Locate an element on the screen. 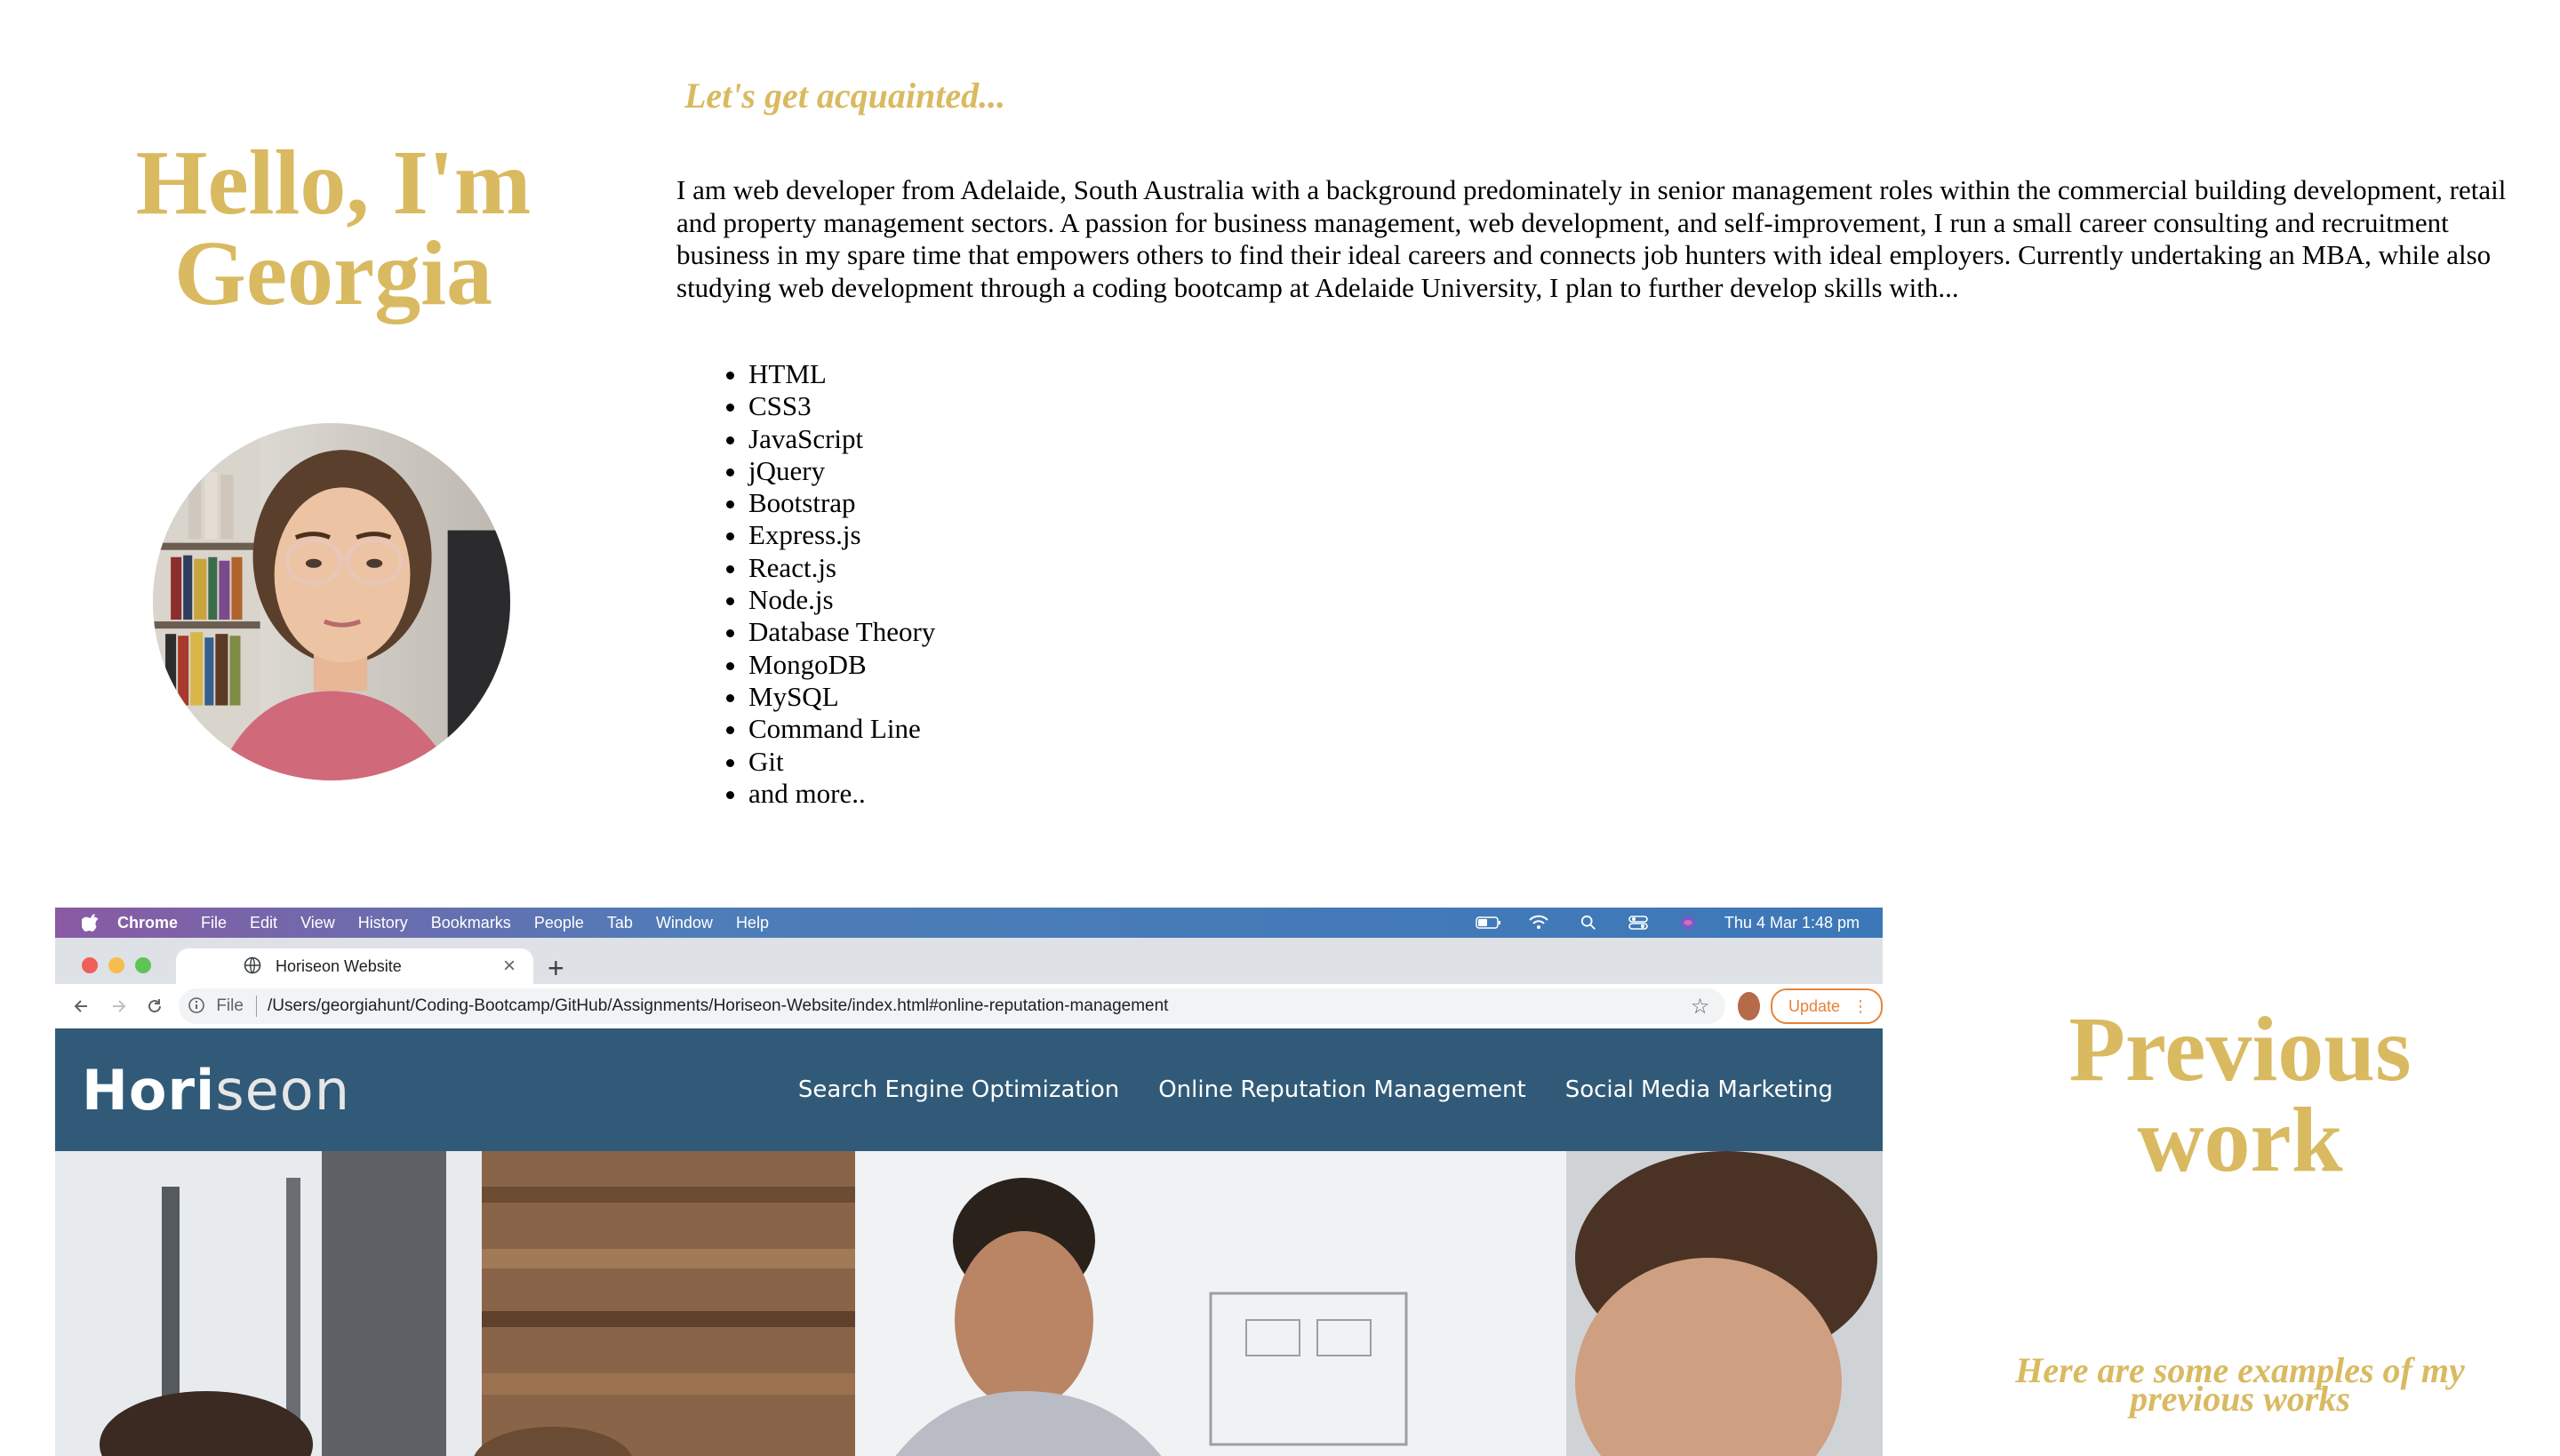 The image size is (2560, 1456). browser-tabstrip: Horiseon Website × + is located at coordinates (969, 961).